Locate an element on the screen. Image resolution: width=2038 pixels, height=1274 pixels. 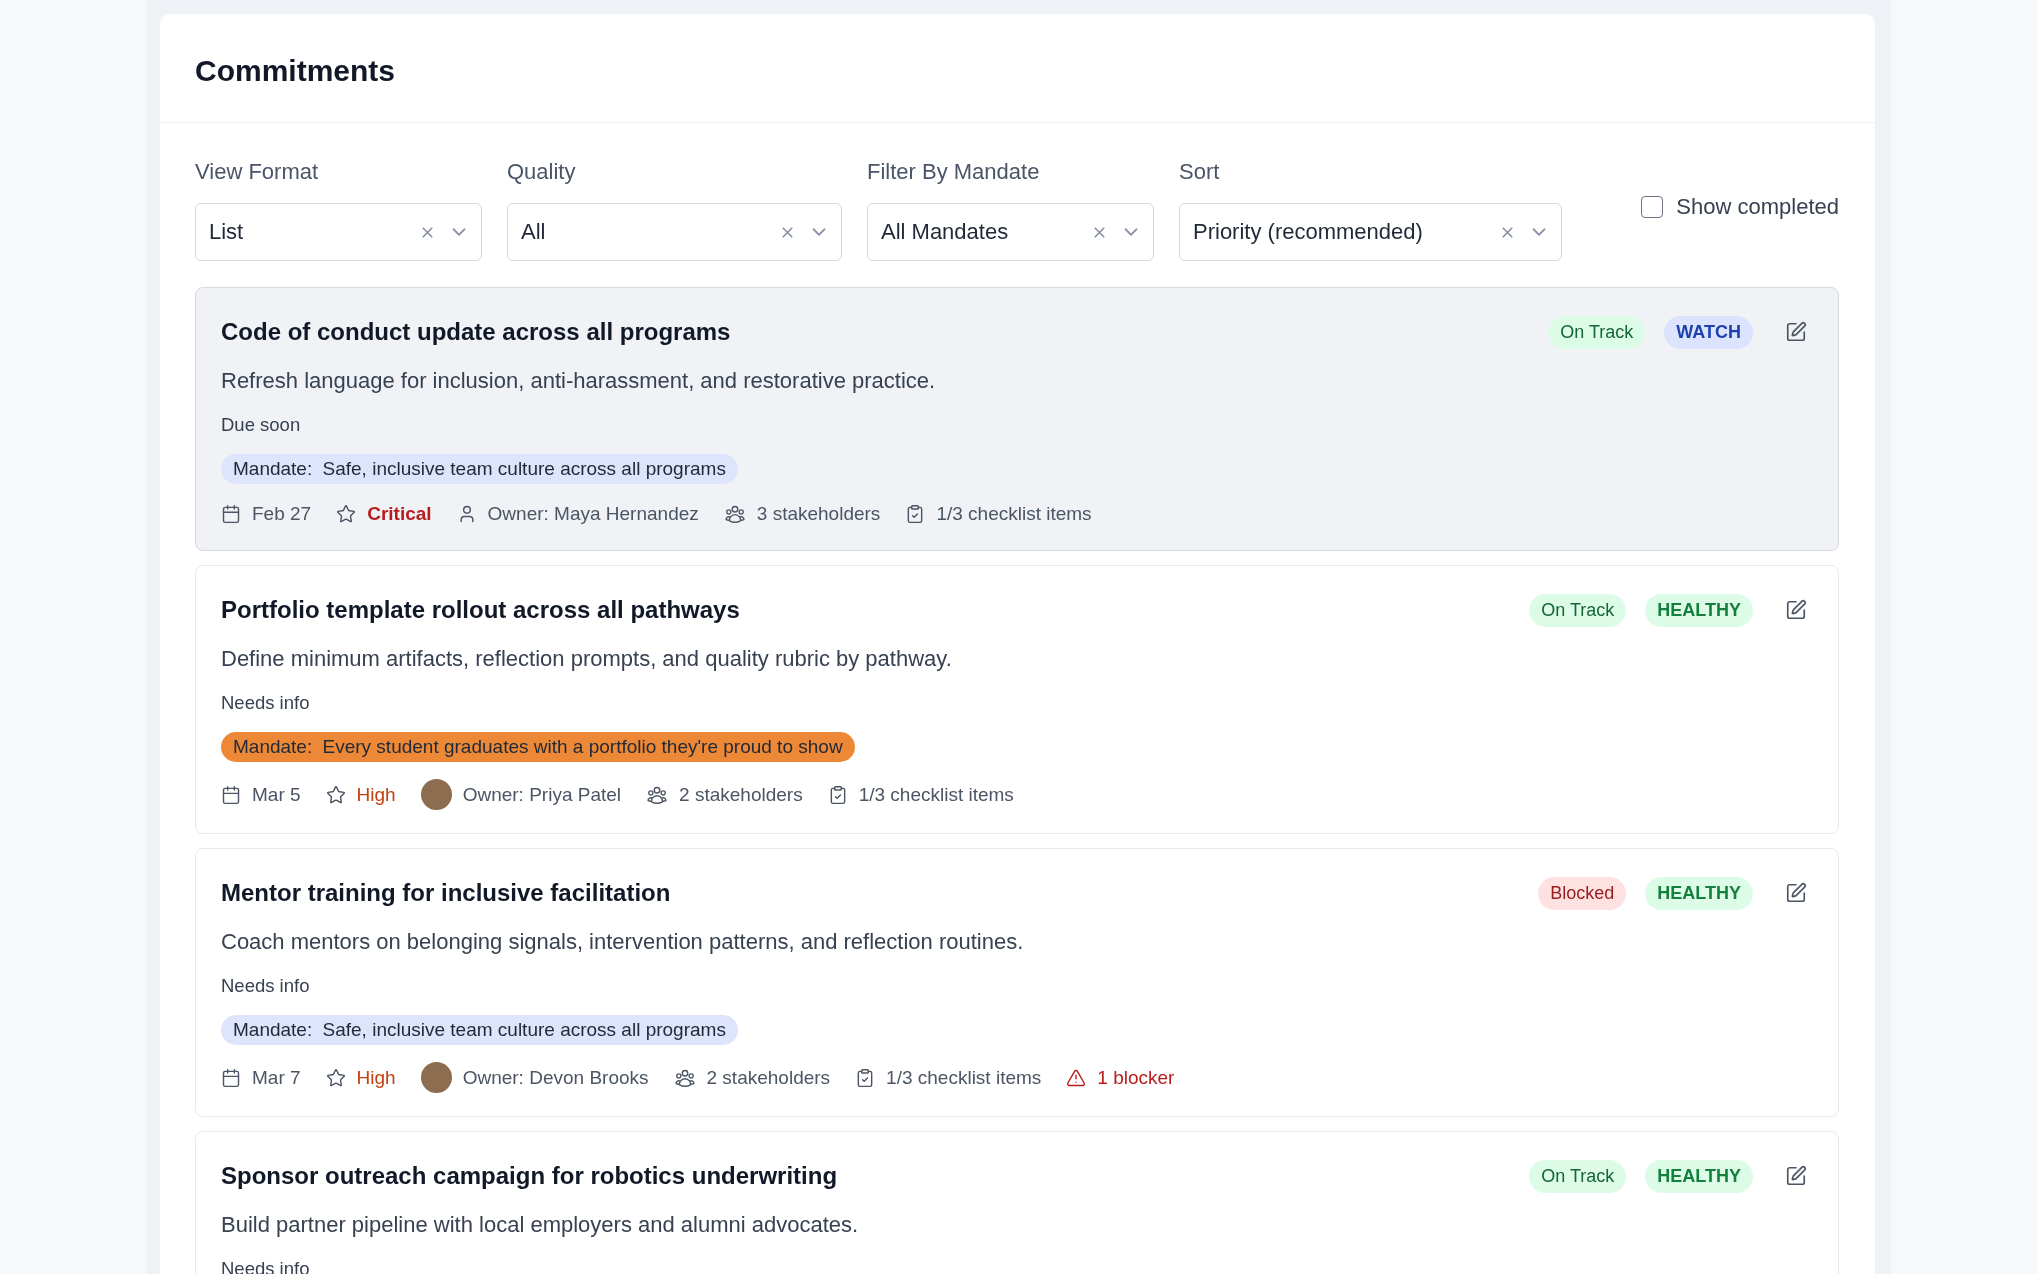
blocker-count: 1 blocker is located at coordinates (1136, 1077).